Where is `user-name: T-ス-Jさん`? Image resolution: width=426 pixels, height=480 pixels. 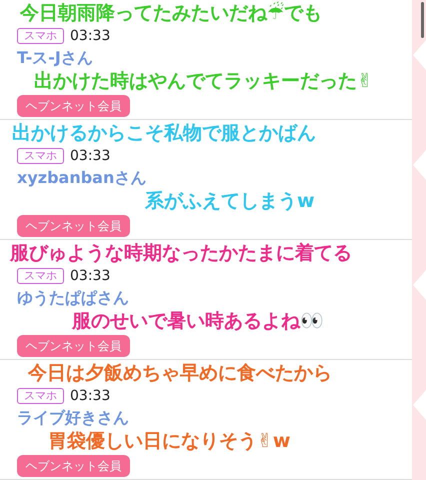 user-name: T-ス-Jさん is located at coordinates (55, 57).